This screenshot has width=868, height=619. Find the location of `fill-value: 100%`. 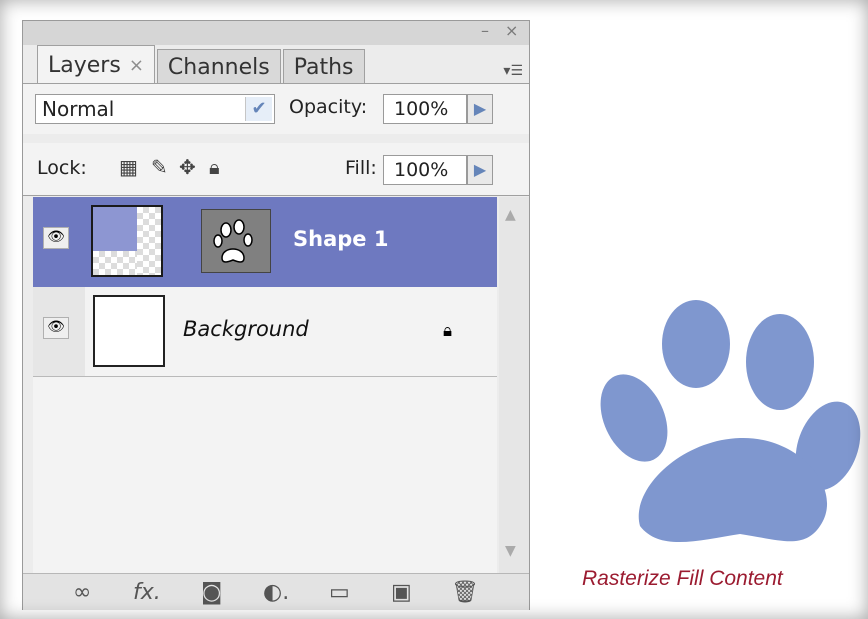

fill-value: 100% is located at coordinates (421, 170).